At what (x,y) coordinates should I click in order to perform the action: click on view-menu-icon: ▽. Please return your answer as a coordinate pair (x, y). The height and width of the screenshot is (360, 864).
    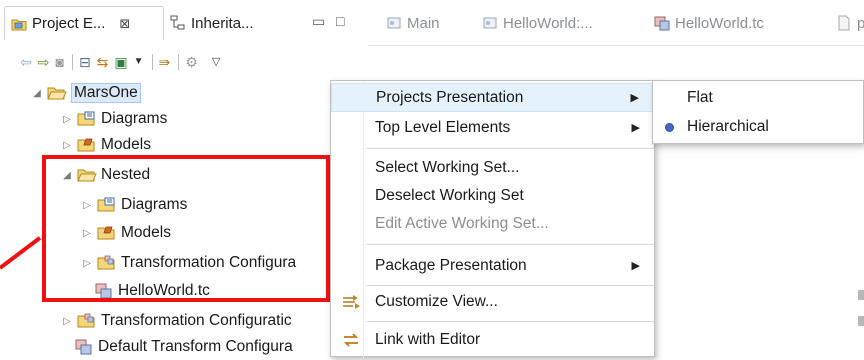
    Looking at the image, I should click on (216, 62).